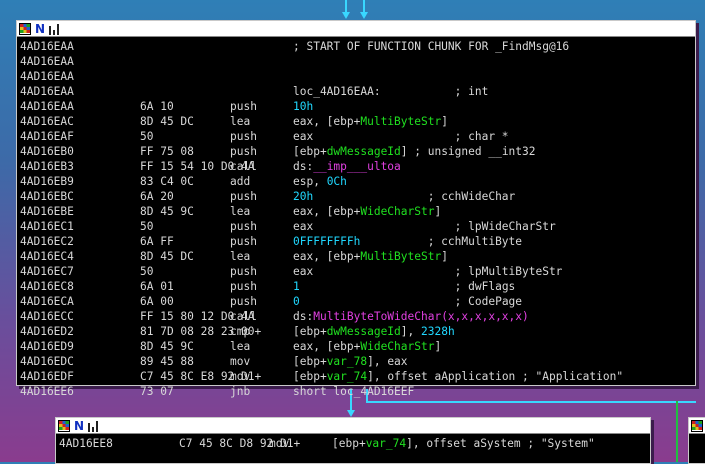 This screenshot has height=464, width=705. I want to click on address: 4AD16EBC, so click(80, 196).